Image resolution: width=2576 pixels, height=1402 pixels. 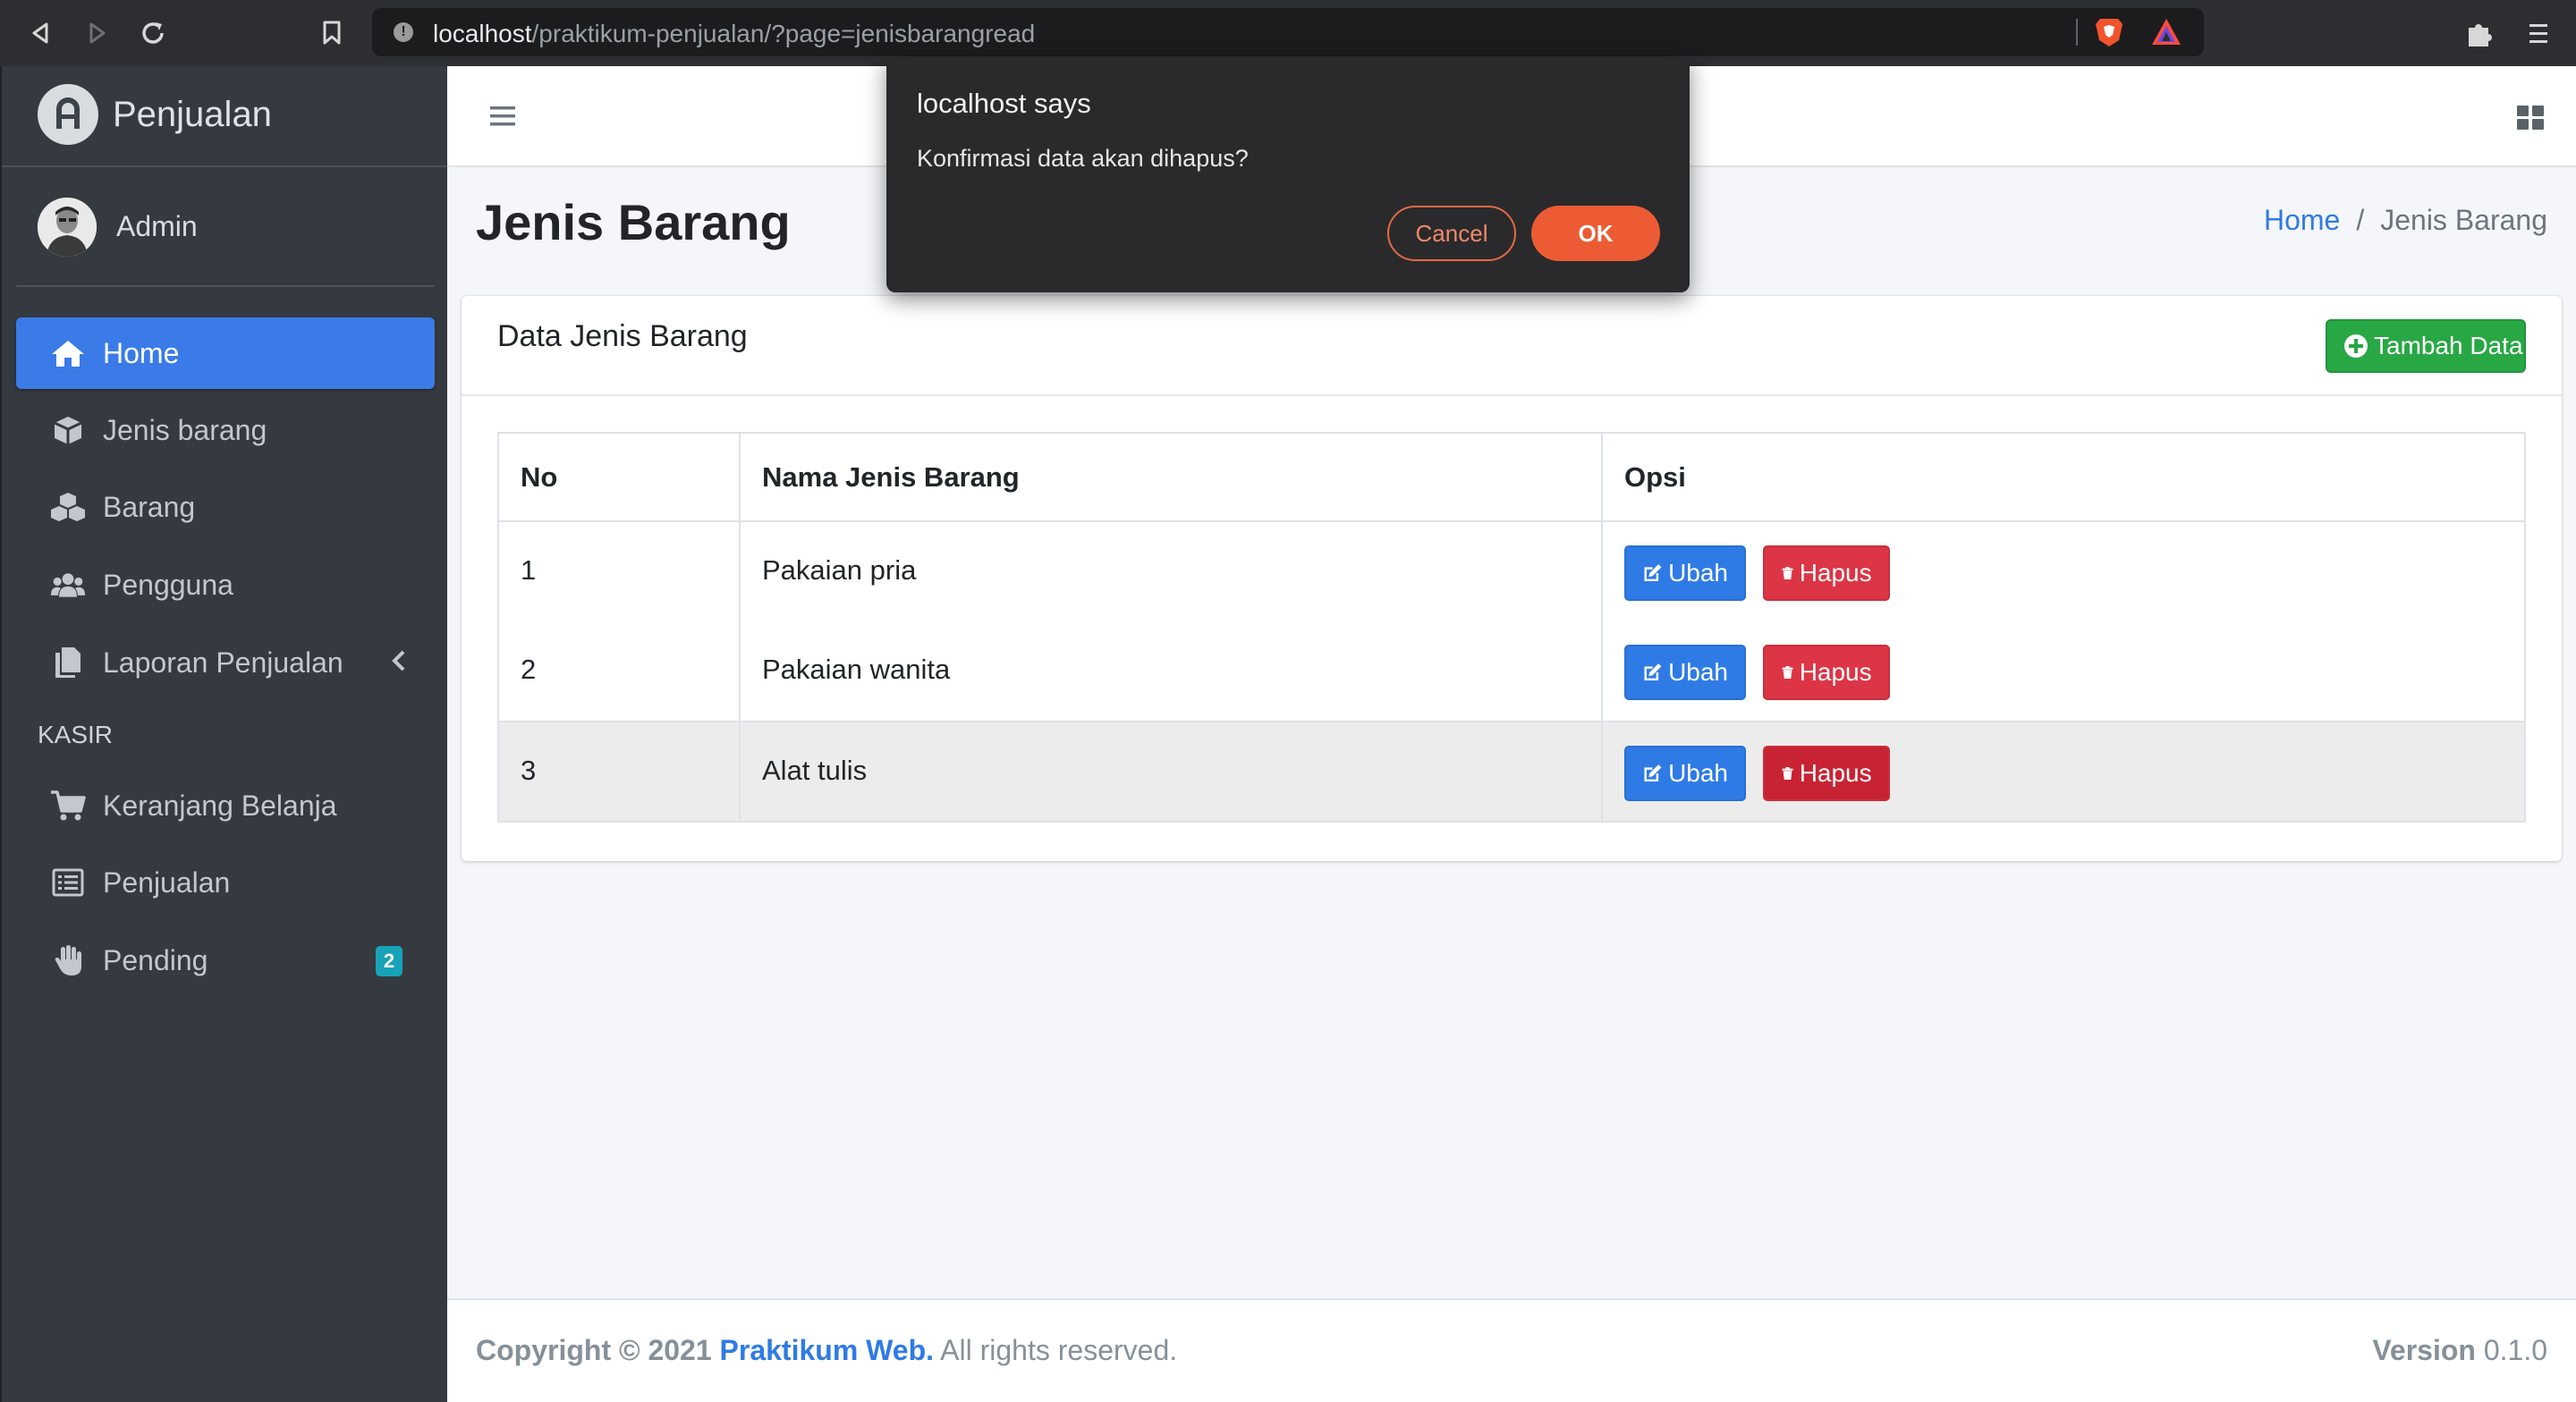 I want to click on hand-icon, so click(x=68, y=960).